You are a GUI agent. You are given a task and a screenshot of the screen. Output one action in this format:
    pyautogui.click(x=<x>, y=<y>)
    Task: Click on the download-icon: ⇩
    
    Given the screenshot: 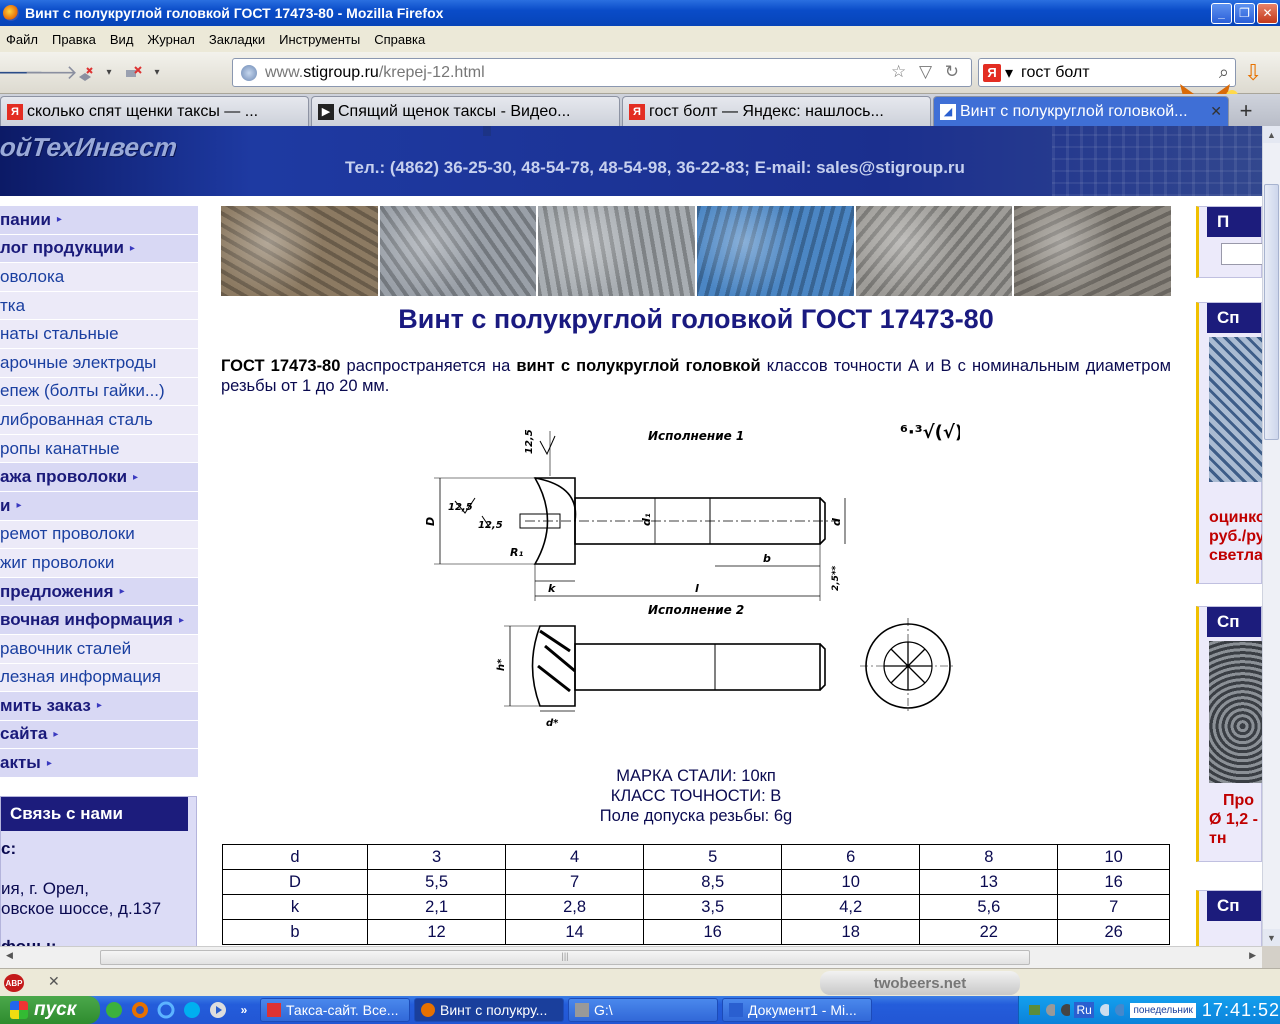 What is the action you would take?
    pyautogui.click(x=1253, y=73)
    